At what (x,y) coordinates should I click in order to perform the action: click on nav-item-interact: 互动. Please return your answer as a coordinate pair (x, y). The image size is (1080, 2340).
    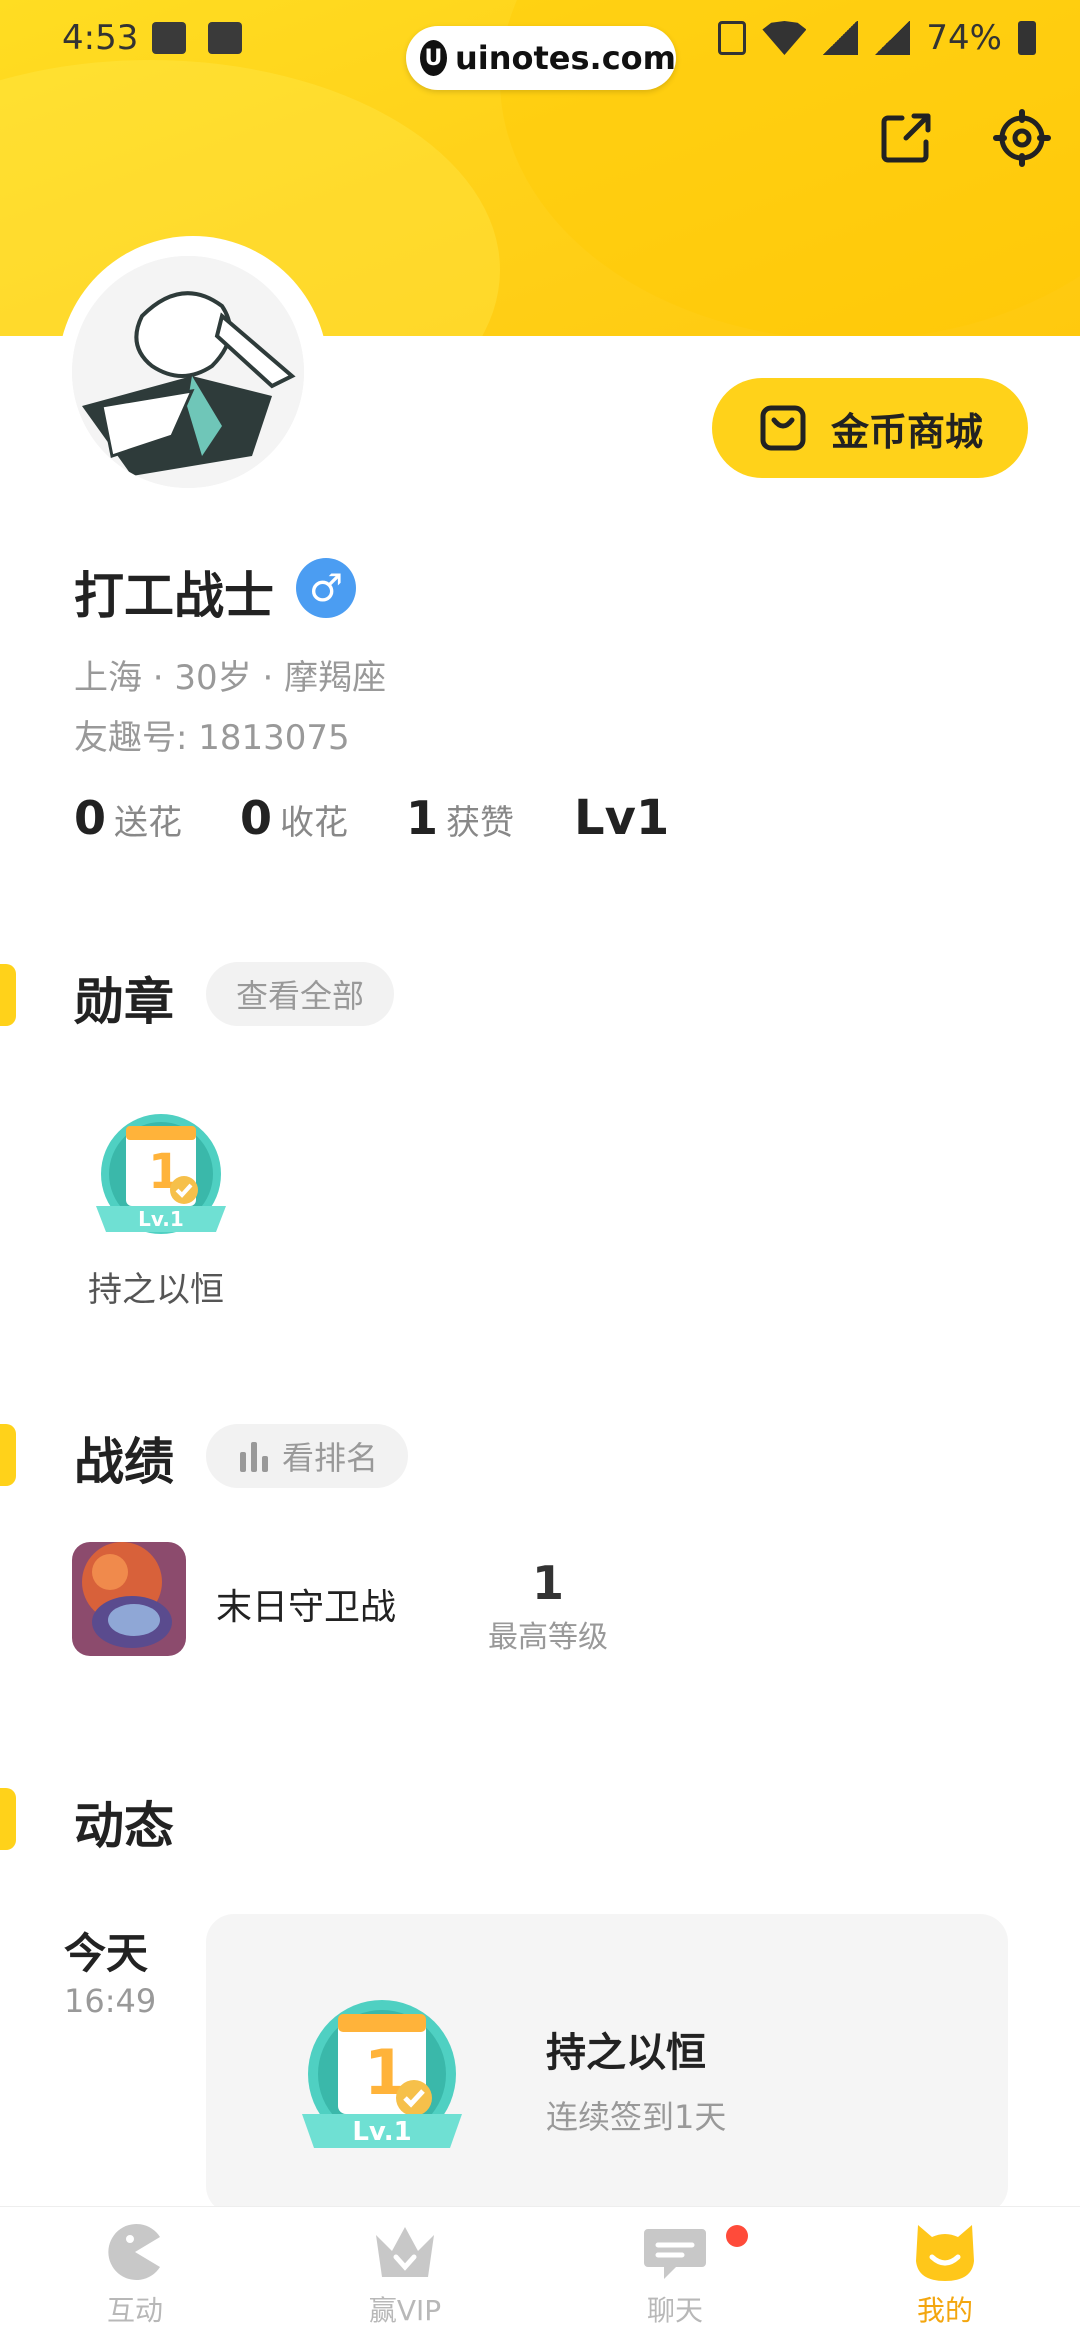
    Looking at the image, I should click on (135, 2273).